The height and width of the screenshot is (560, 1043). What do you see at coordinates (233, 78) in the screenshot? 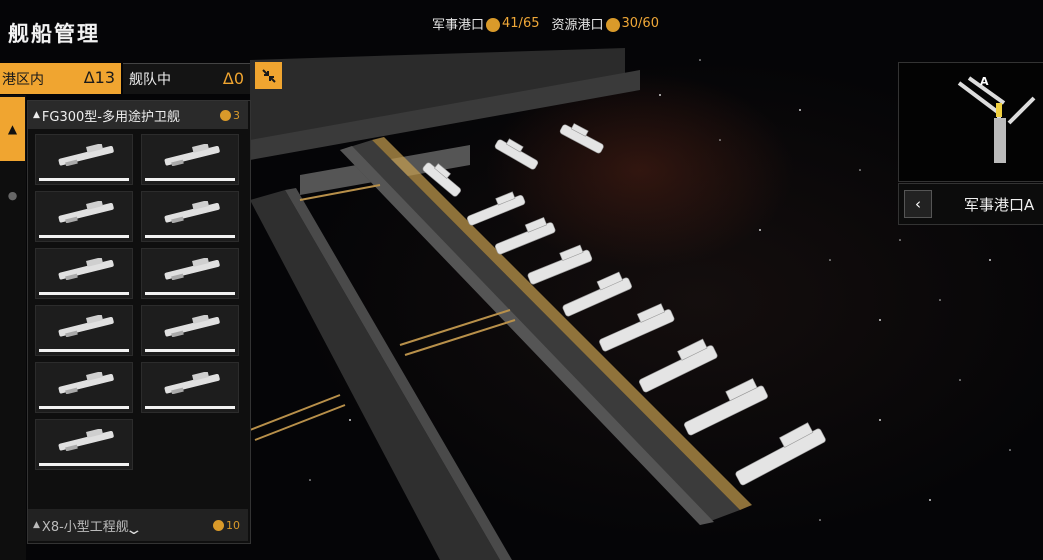
I see `tab-in-fleet-count: Δ0` at bounding box center [233, 78].